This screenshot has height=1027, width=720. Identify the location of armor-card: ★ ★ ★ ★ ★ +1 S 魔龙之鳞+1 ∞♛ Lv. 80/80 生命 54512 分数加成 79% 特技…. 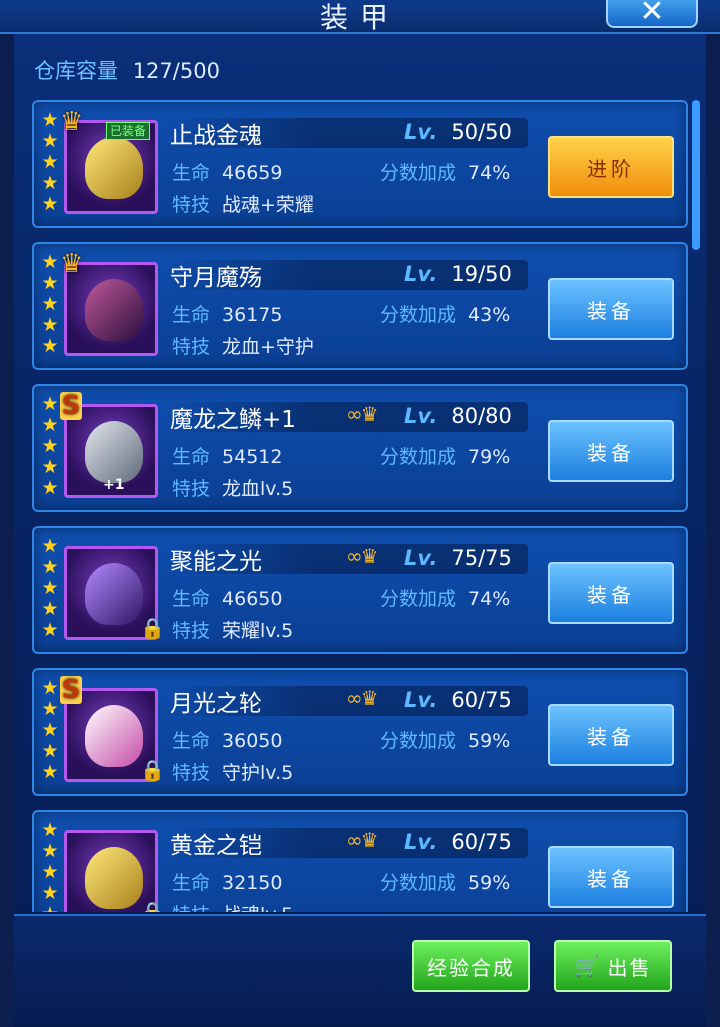
(360, 448).